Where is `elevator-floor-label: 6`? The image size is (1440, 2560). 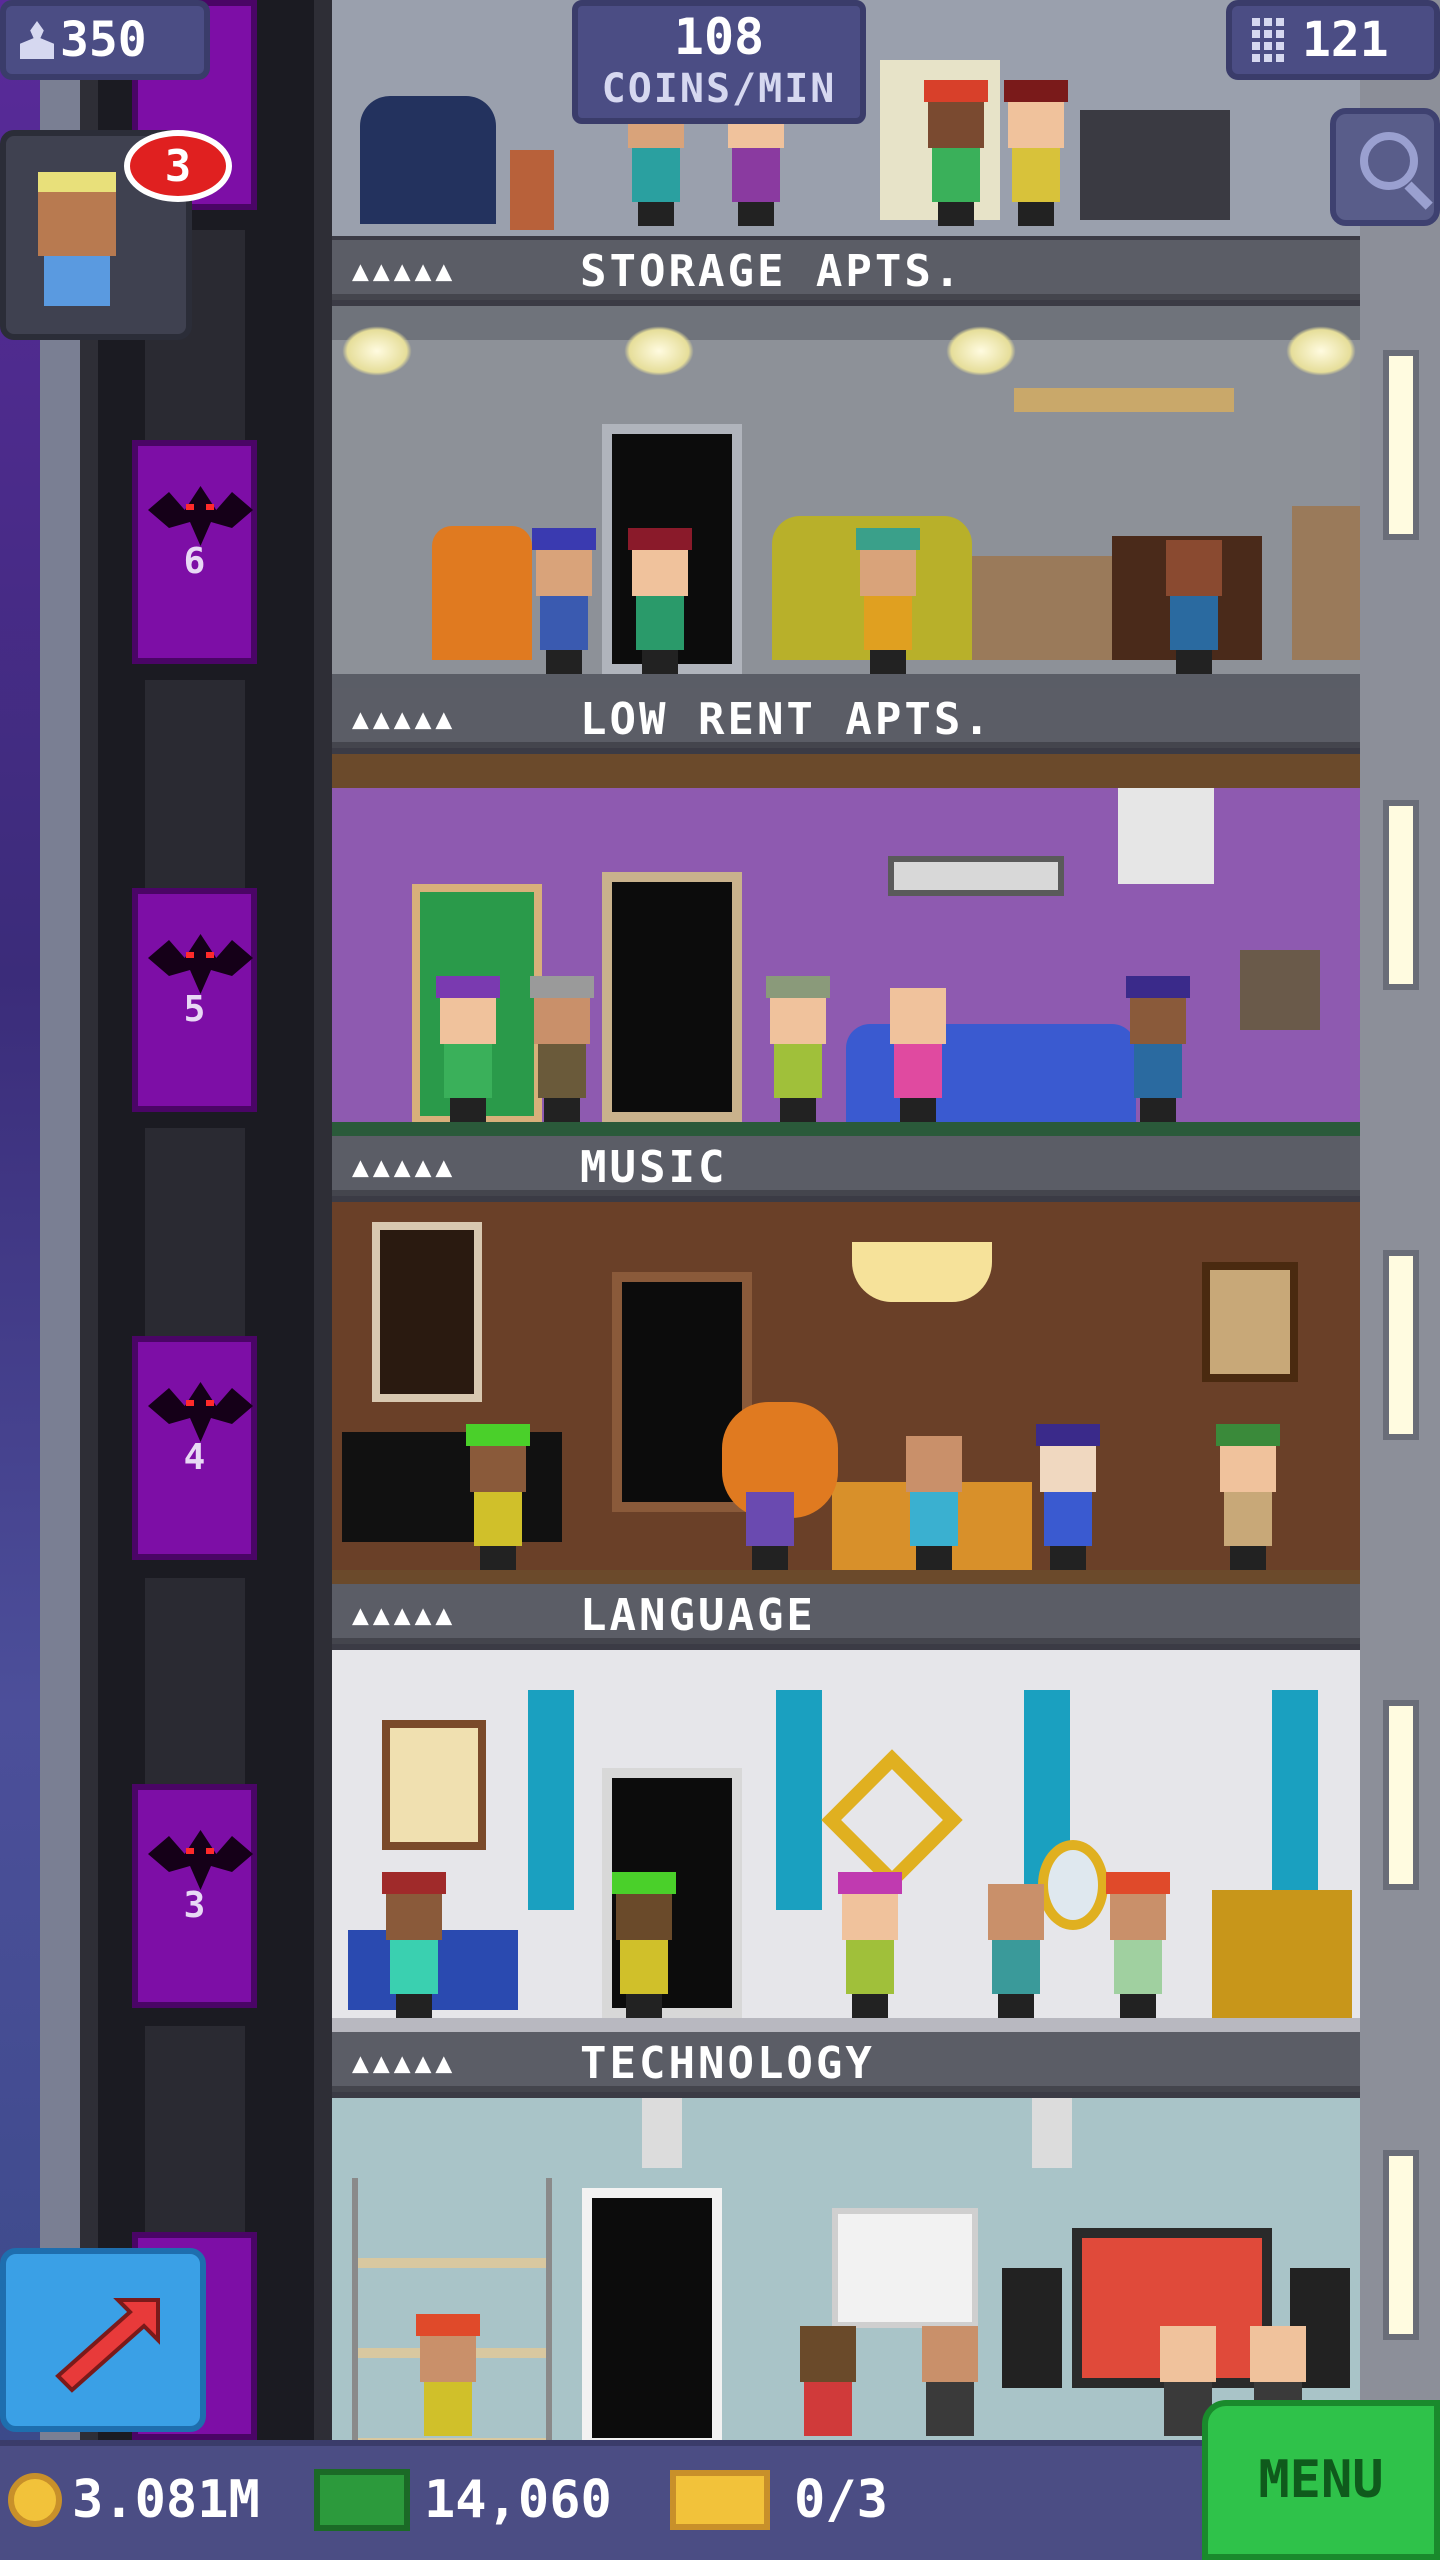 elevator-floor-label: 6 is located at coordinates (194, 561).